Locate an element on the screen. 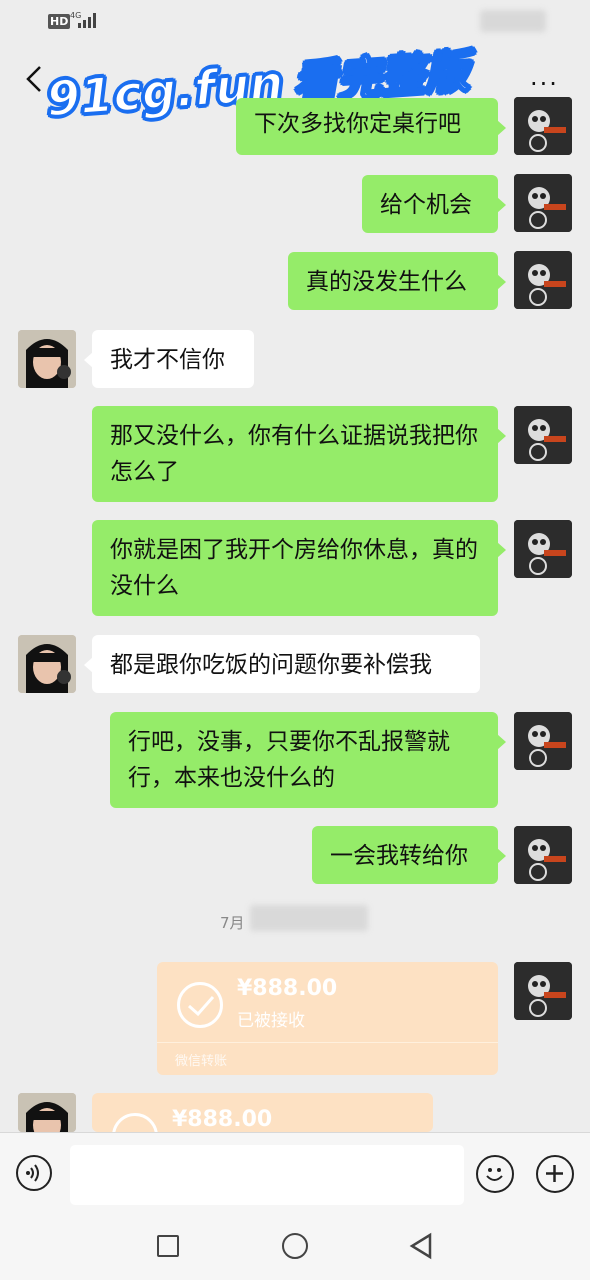 The image size is (590, 1280). emoji-icon is located at coordinates (495, 1174).